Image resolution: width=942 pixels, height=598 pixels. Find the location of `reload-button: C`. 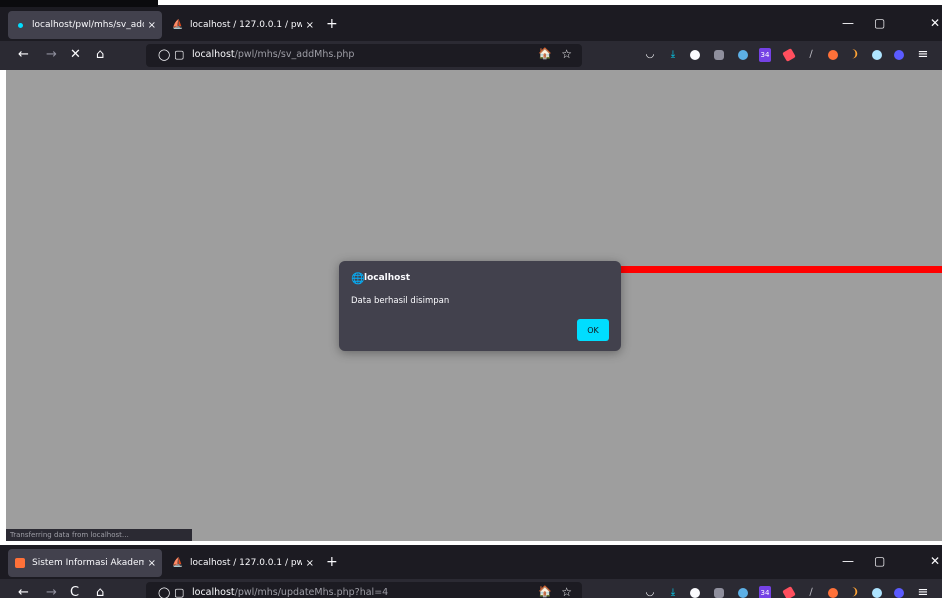

reload-button: C is located at coordinates (74, 591).